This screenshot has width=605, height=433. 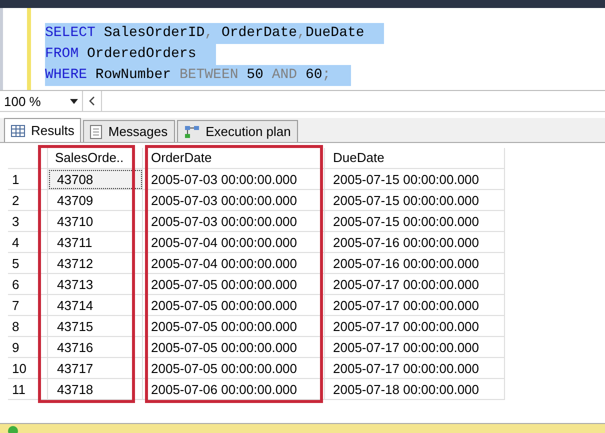 I want to click on table-cell: 43710, so click(x=95, y=221).